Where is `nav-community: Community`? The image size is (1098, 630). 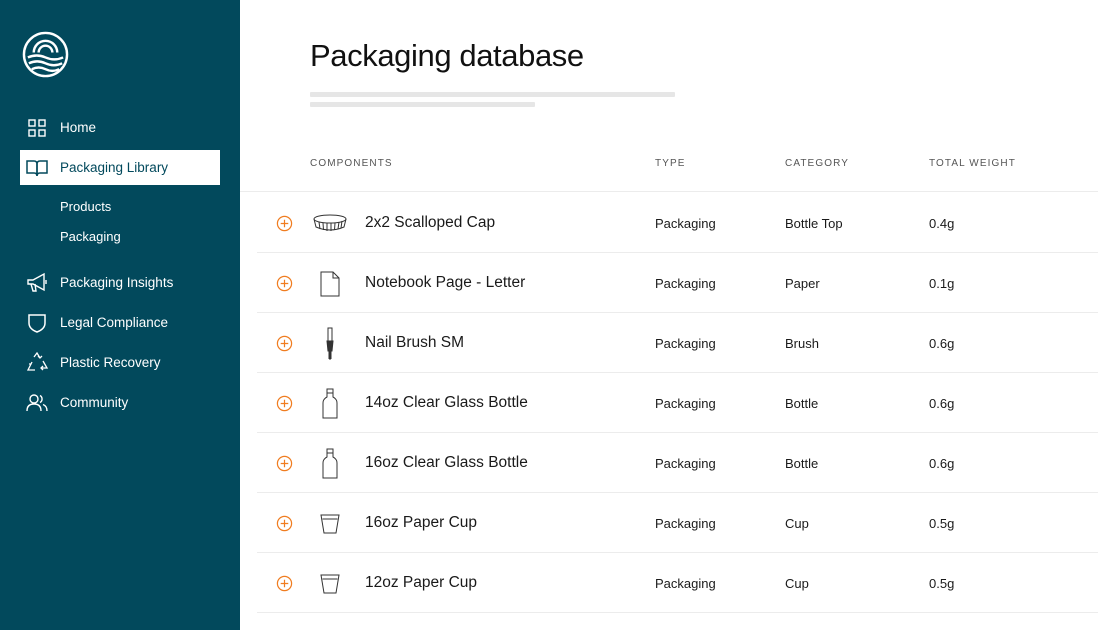 nav-community: Community is located at coordinates (120, 402).